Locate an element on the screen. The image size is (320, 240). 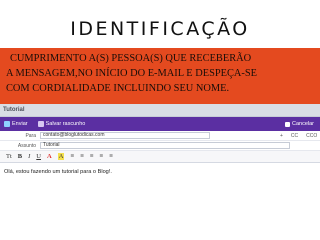
cancel-button: Cancelar is located at coordinates (299, 124).